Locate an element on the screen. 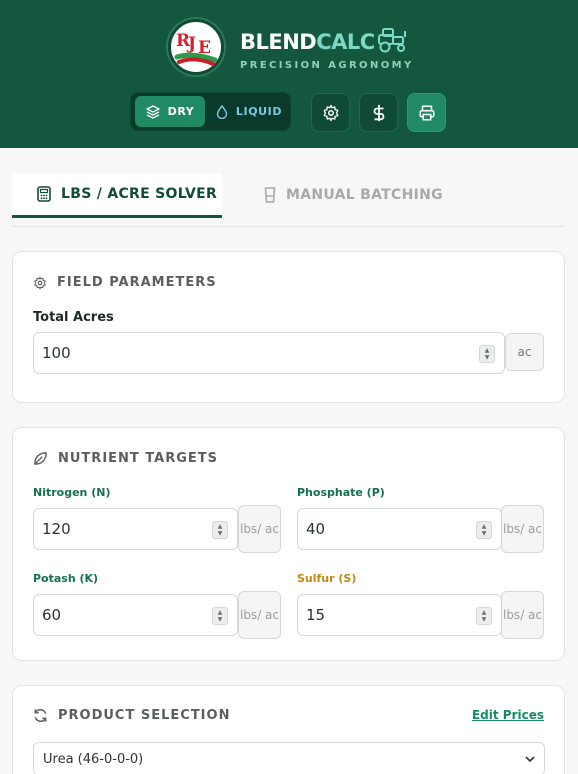  sulfur-stepper: ▲ ▼ is located at coordinates (484, 616).